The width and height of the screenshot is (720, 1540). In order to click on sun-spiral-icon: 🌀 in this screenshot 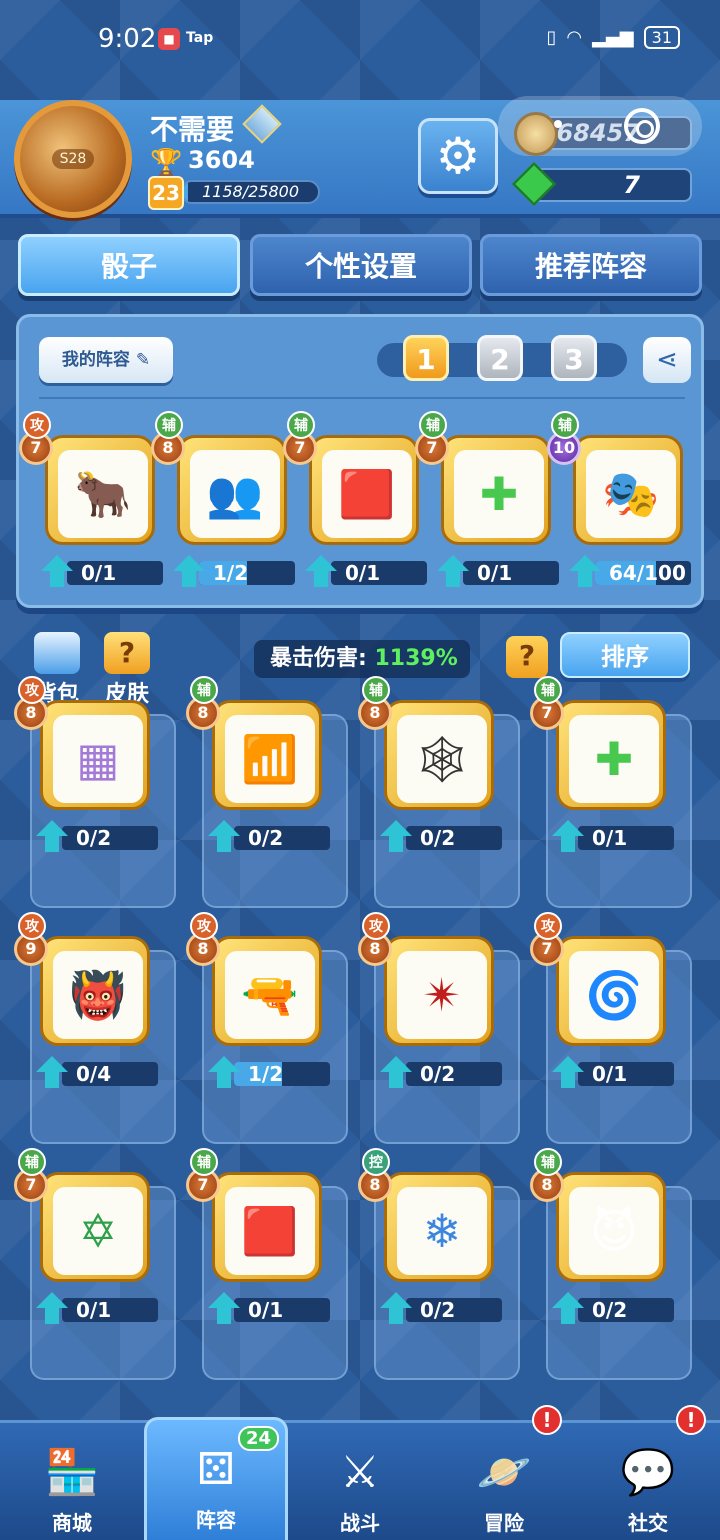, I will do `click(614, 995)`.